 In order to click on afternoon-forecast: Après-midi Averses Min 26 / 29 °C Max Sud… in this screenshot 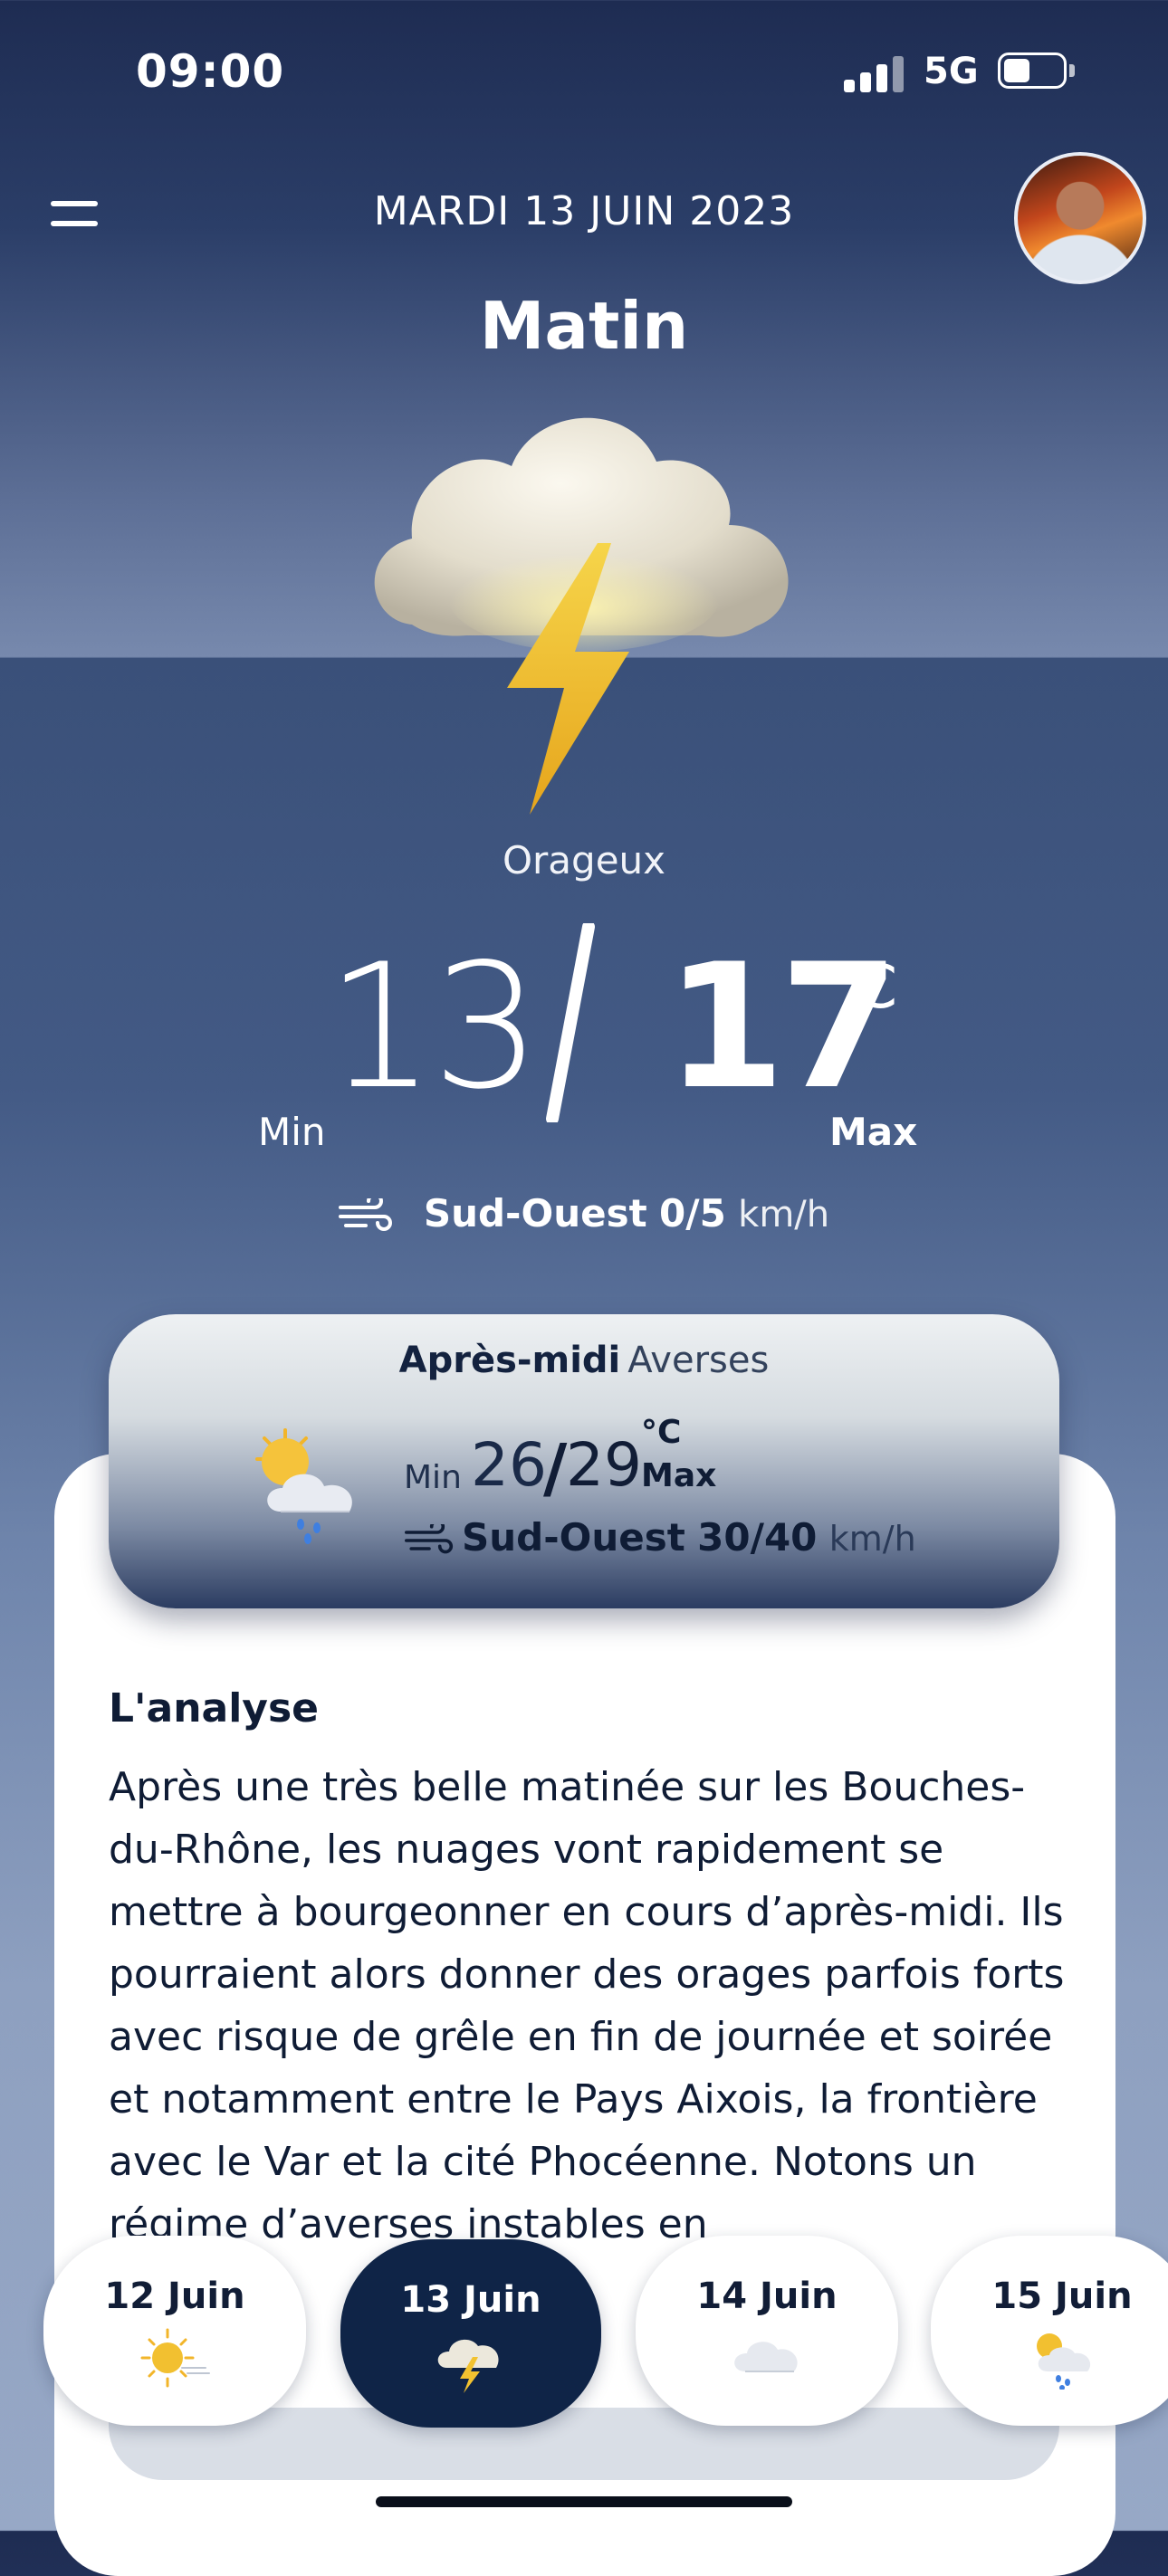, I will do `click(584, 1461)`.